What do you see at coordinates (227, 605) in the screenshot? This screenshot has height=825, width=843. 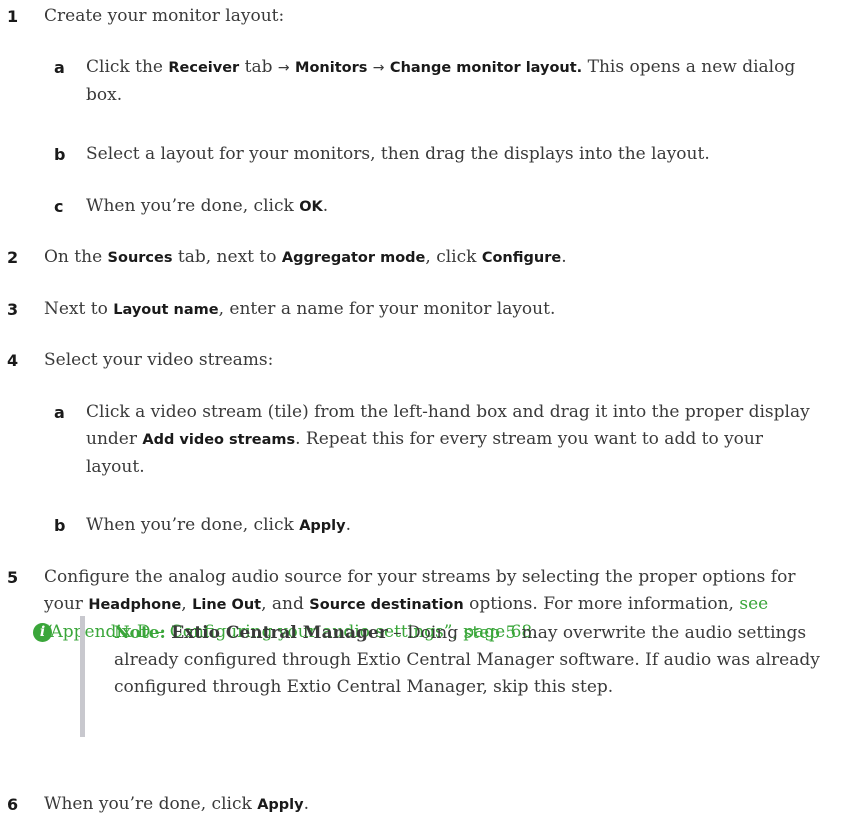 I see `line-out-label: Line Out` at bounding box center [227, 605].